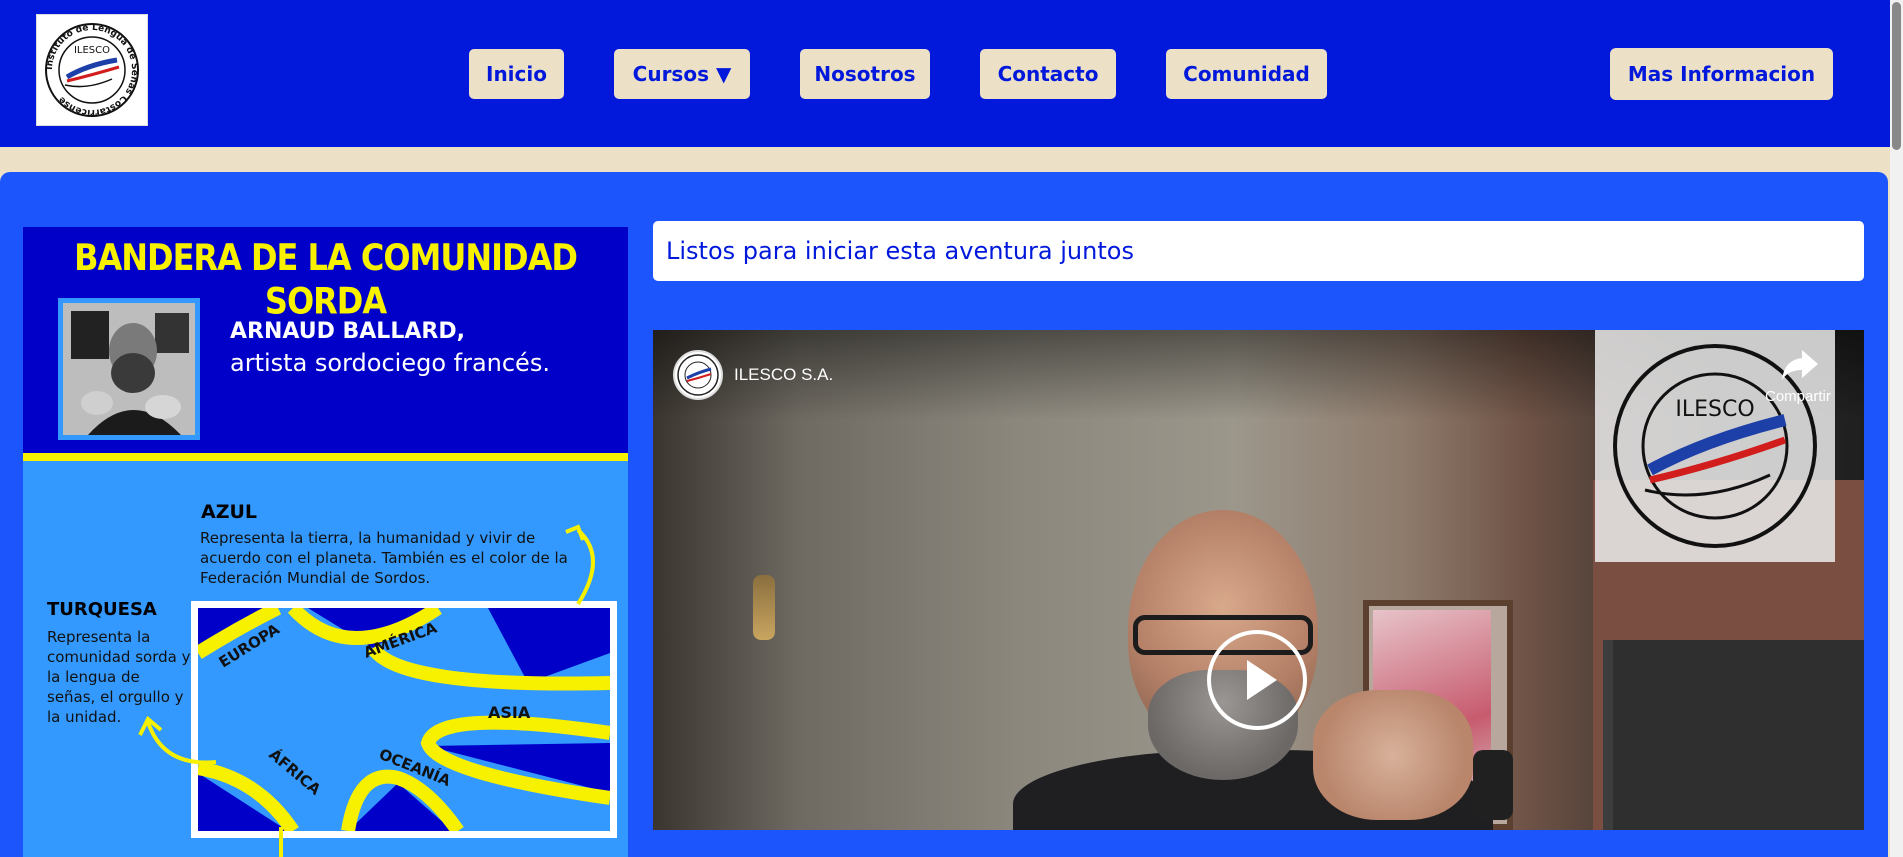  Describe the element at coordinates (1258, 251) in the screenshot. I see `welcome-banner: Listos para iniciar esta aventura juntos` at that location.